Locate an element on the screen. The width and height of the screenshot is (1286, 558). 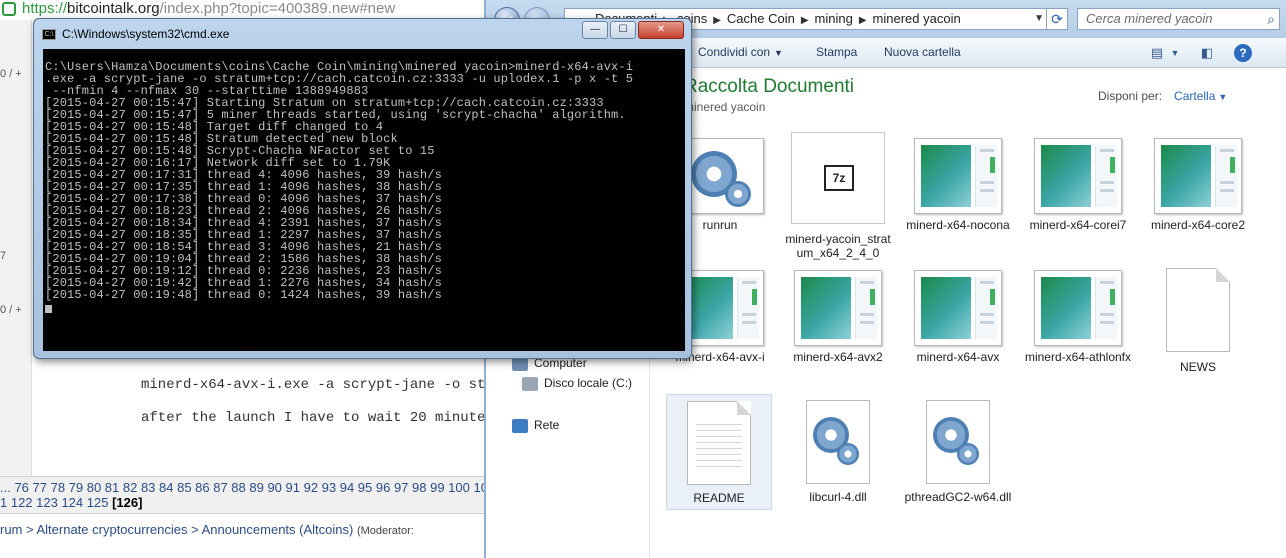
url-scheme: https:// is located at coordinates (45, 8).